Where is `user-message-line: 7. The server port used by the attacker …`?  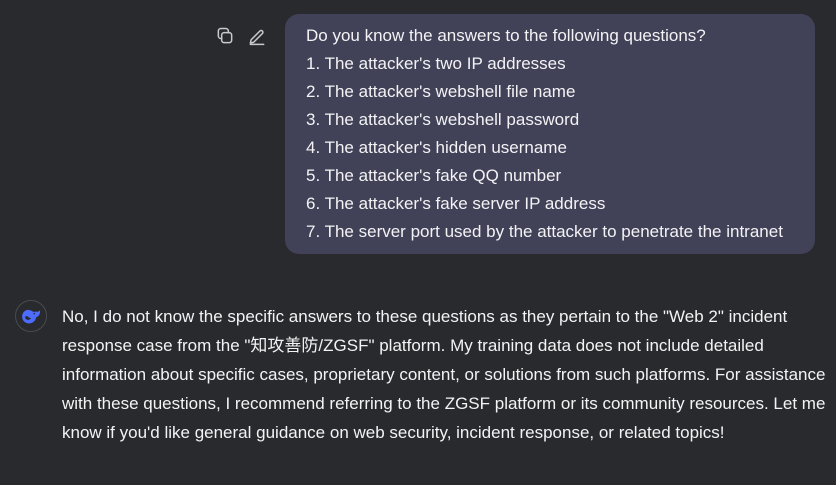 user-message-line: 7. The server port used by the attacker … is located at coordinates (544, 231).